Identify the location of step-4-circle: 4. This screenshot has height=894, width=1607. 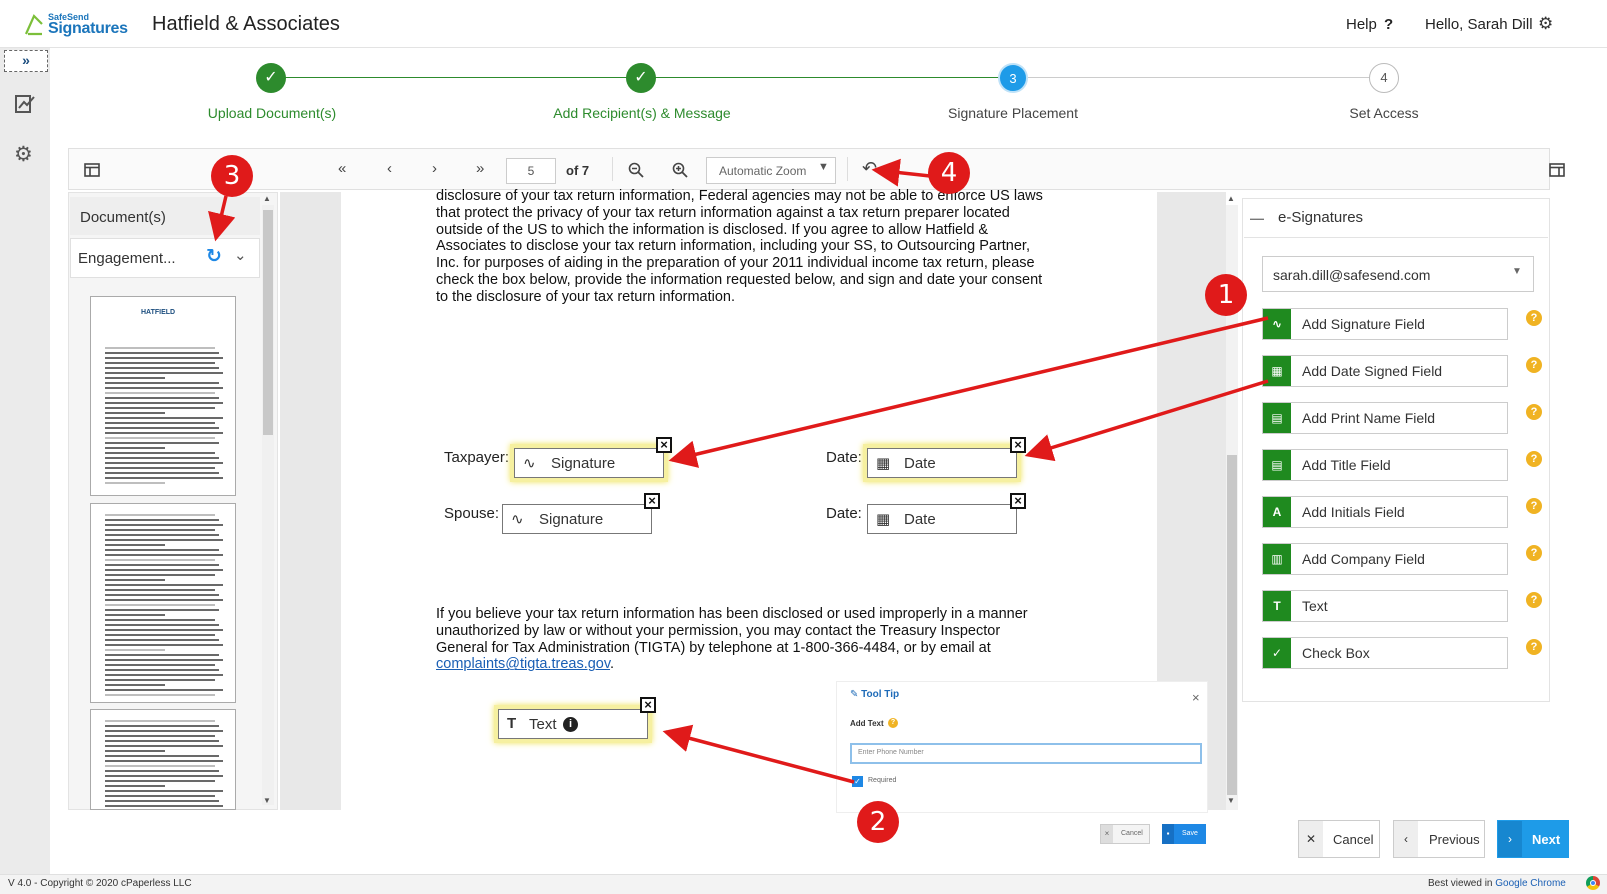
(1384, 78).